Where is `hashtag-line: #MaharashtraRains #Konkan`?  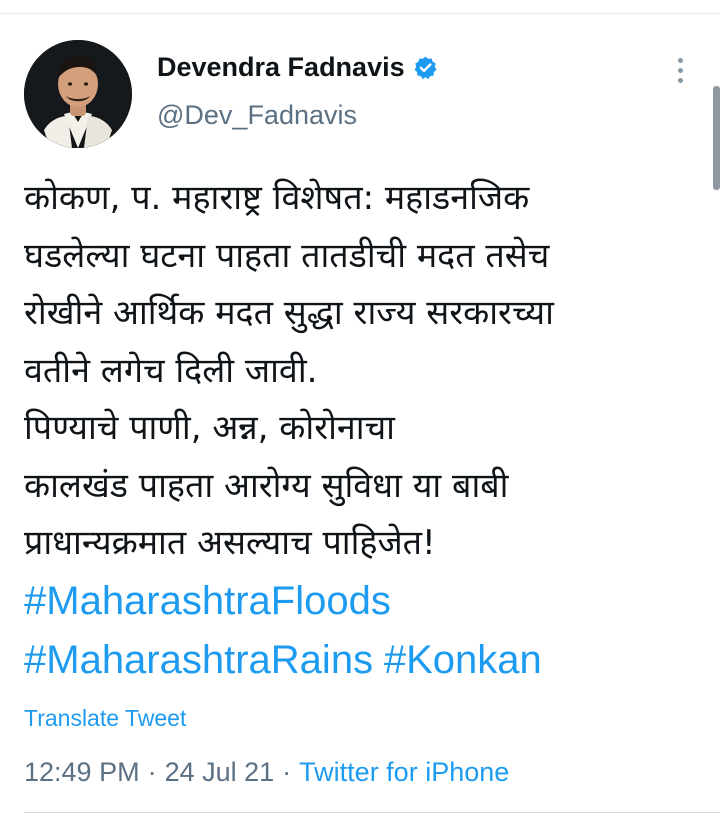
hashtag-line: #MaharashtraRains #Konkan is located at coordinates (364, 662).